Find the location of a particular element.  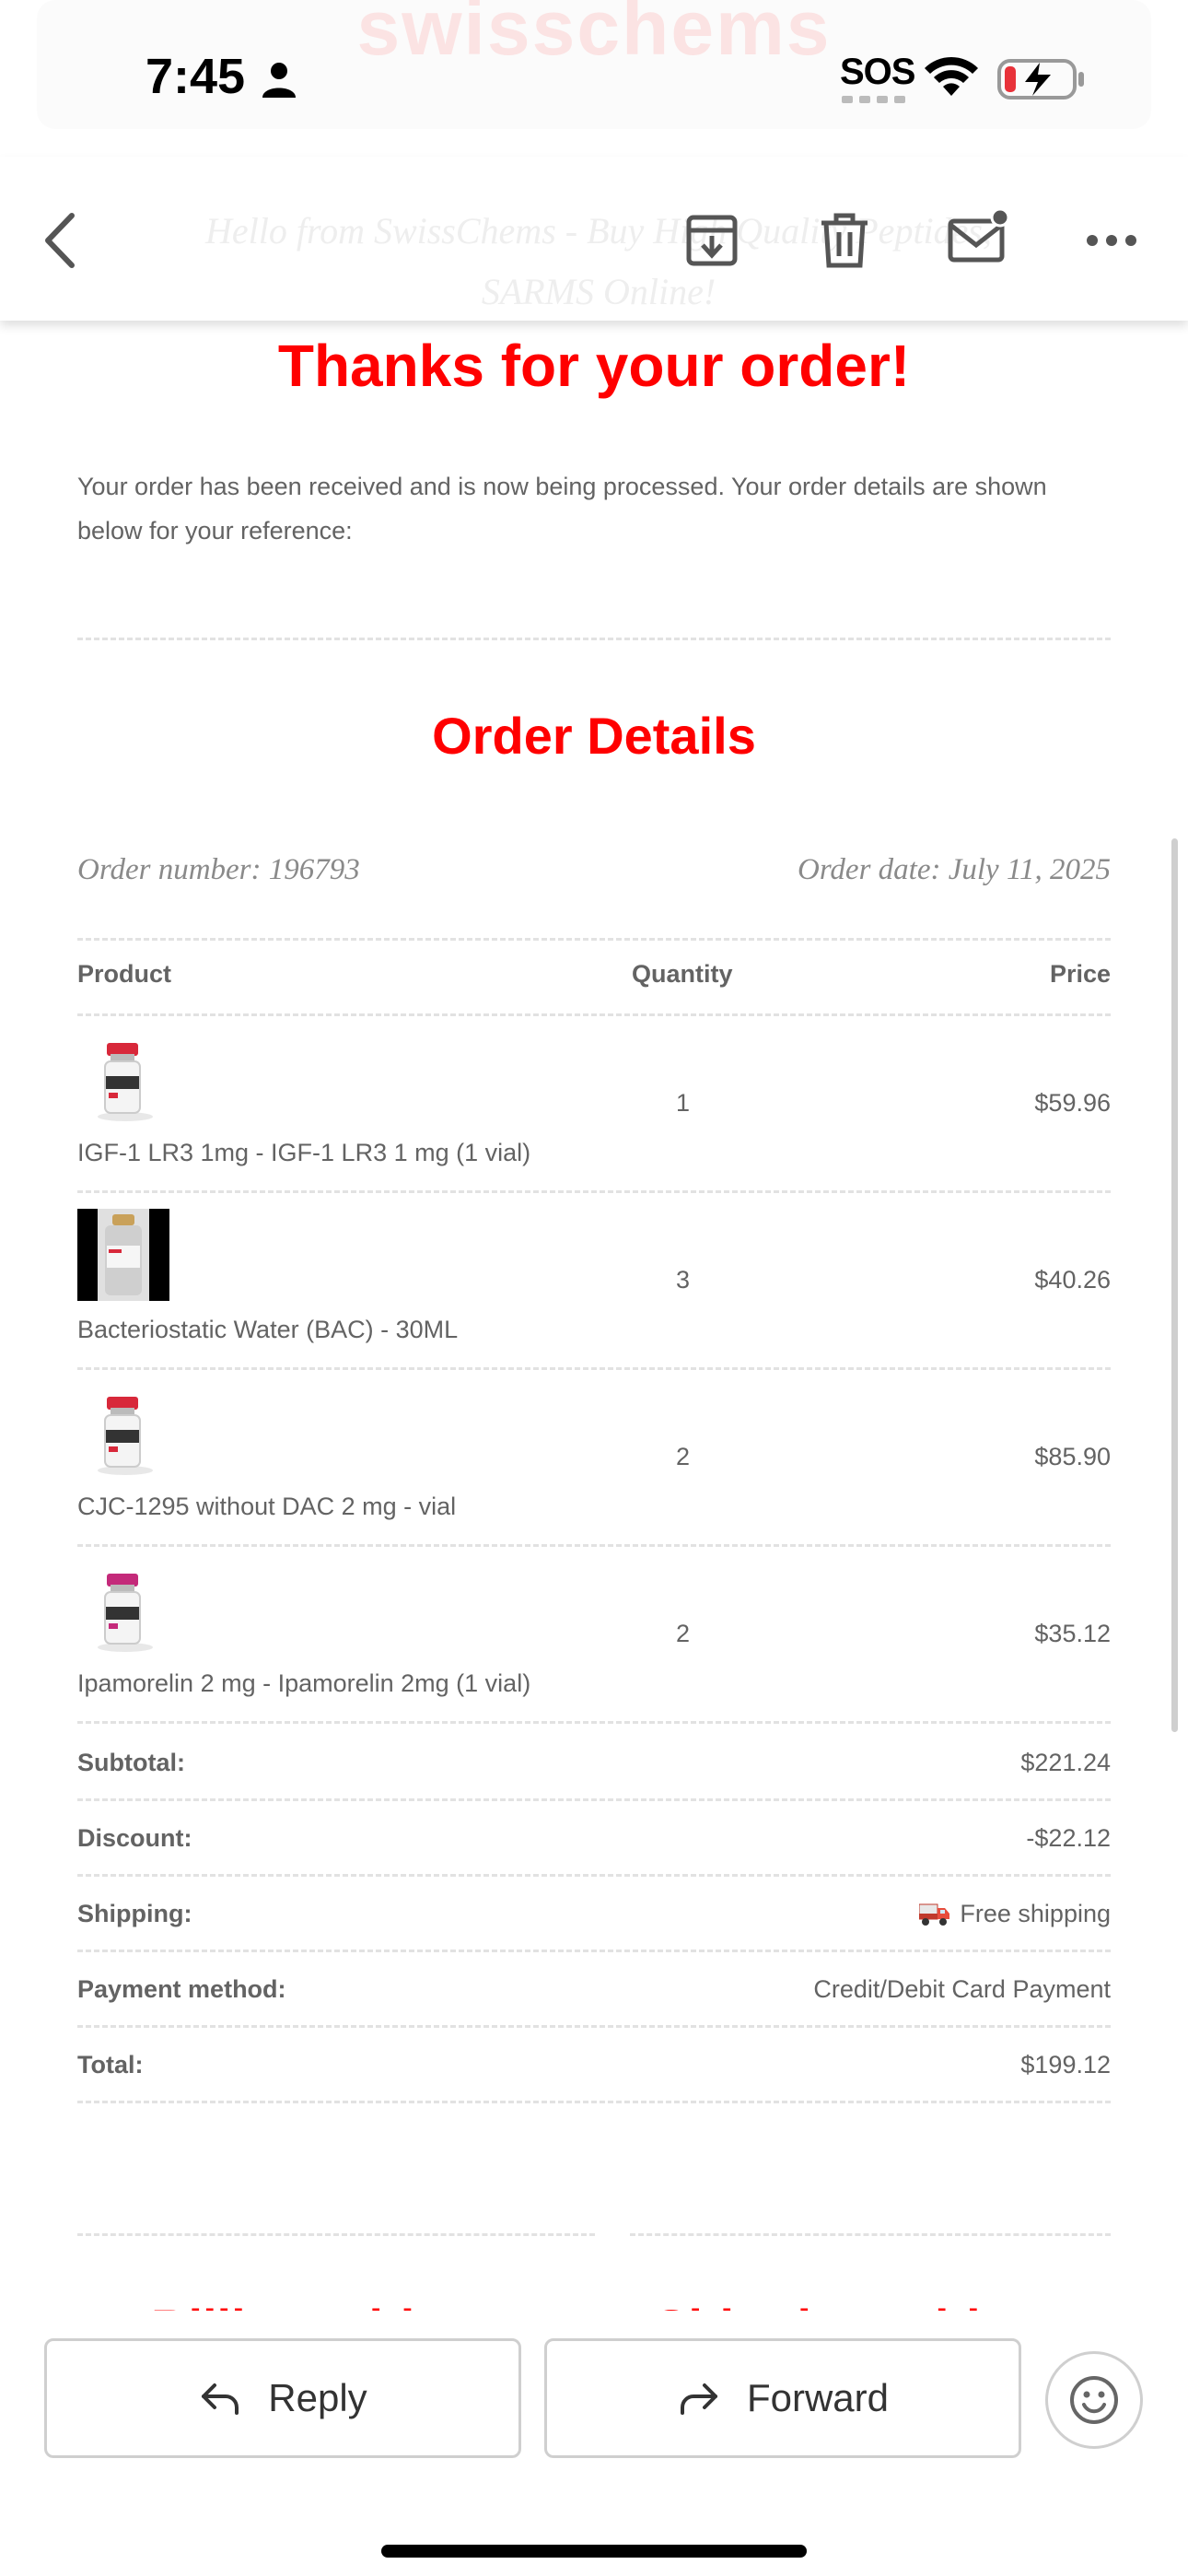

status-bar: swisschems 7:45 SOS is located at coordinates (594, 78).